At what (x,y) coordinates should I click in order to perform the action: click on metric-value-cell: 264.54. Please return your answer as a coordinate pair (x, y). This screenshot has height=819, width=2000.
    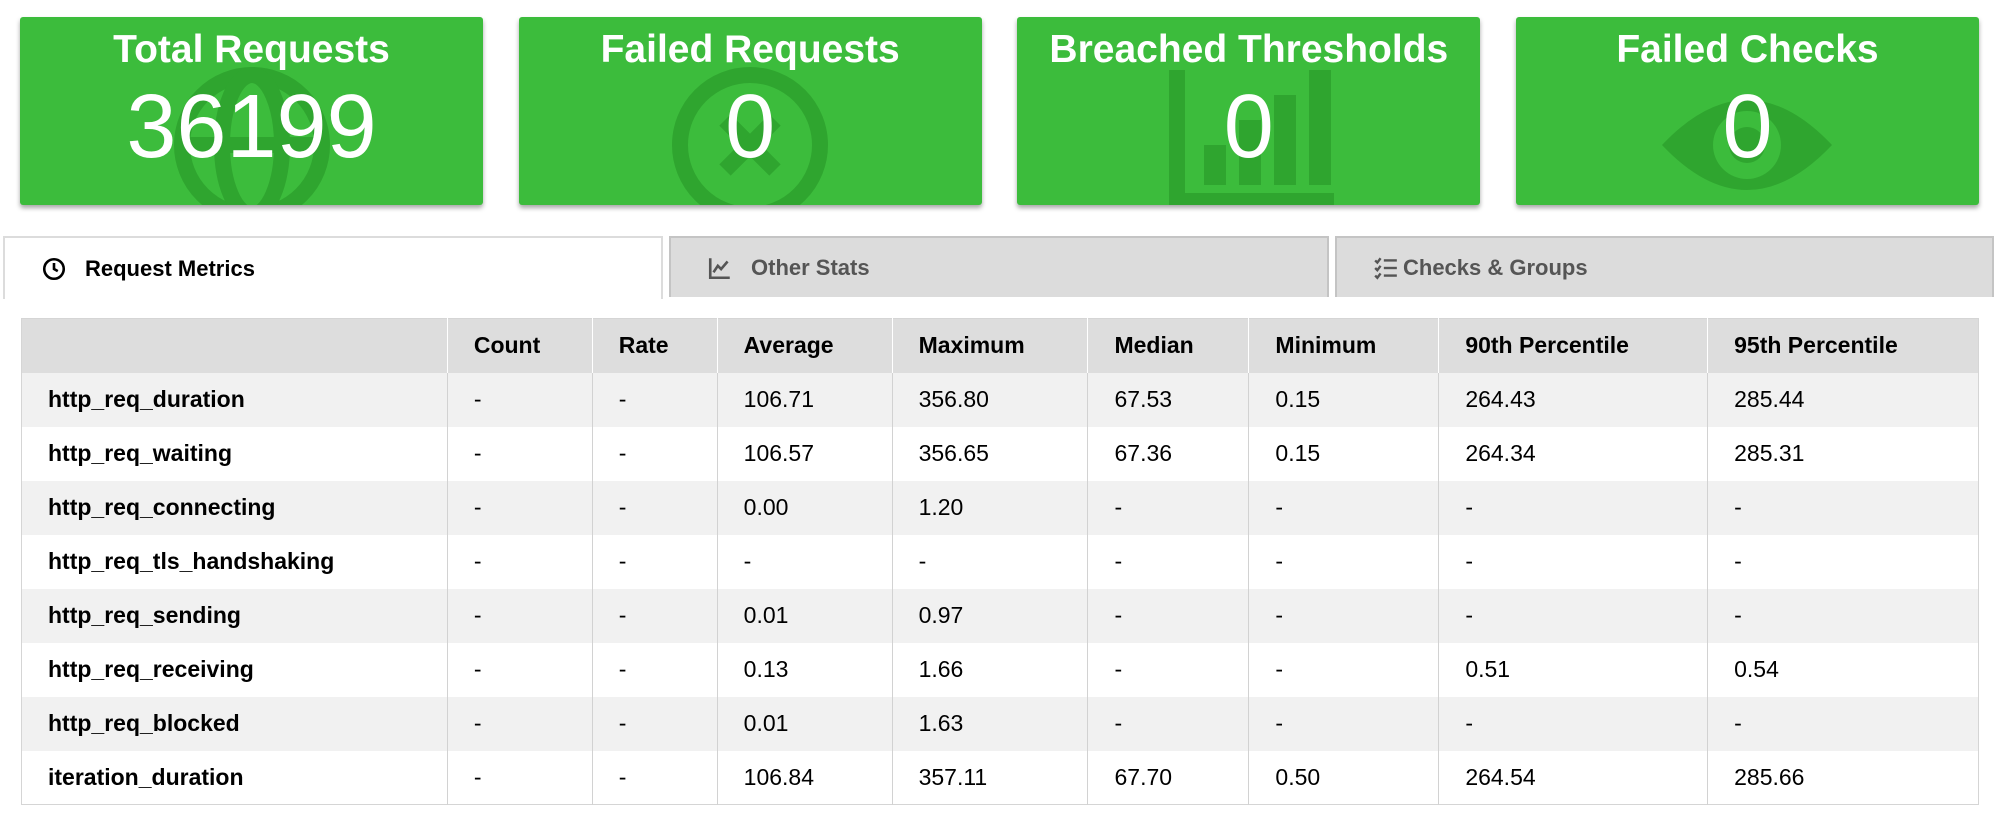
    Looking at the image, I should click on (1573, 777).